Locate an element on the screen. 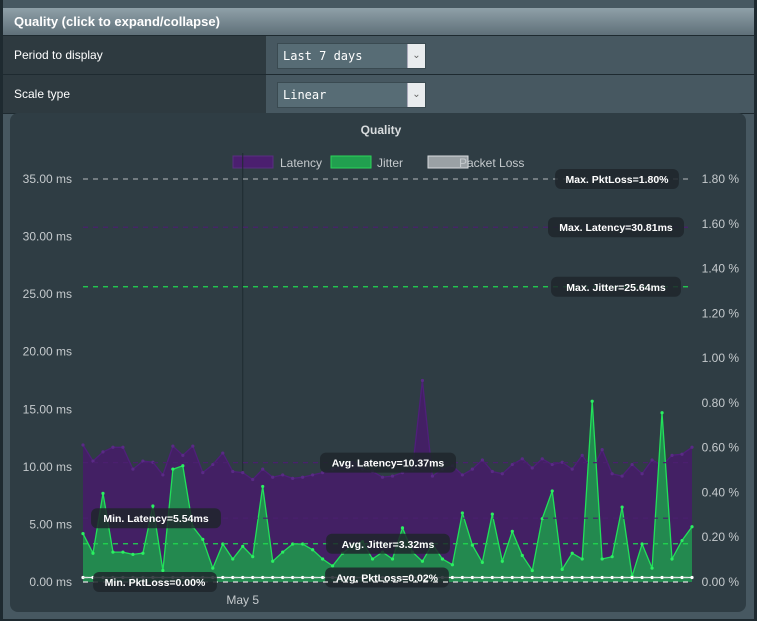 Image resolution: width=757 pixels, height=621 pixels. scale-label: Scale type is located at coordinates (42, 94).